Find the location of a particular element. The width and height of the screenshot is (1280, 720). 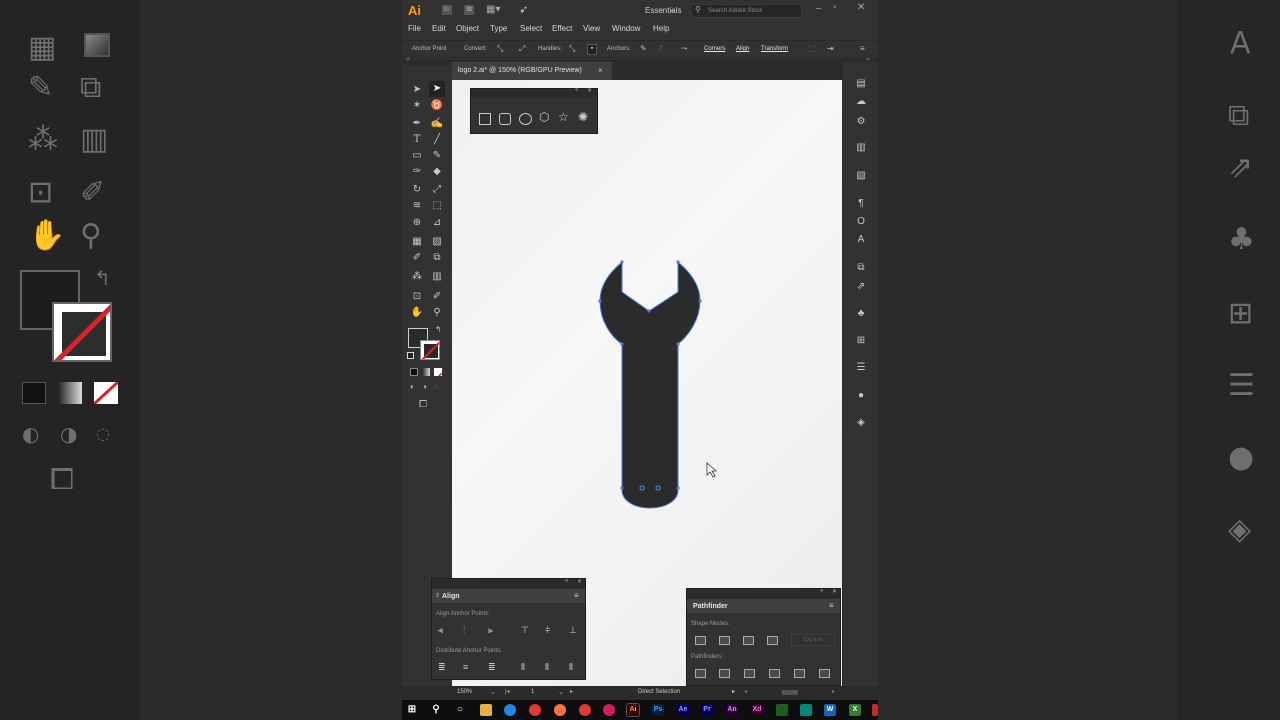

minus-back-icon is located at coordinates (824, 673).